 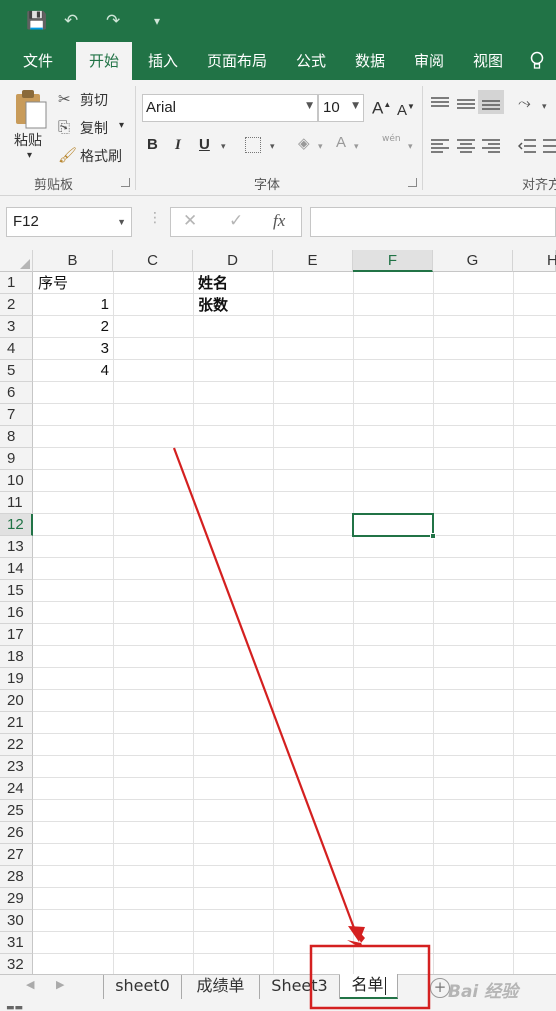 I want to click on paste-icon, so click(x=30, y=109).